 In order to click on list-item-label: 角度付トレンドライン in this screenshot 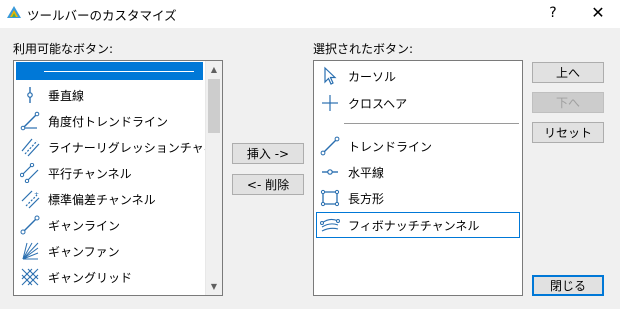, I will do `click(108, 121)`.